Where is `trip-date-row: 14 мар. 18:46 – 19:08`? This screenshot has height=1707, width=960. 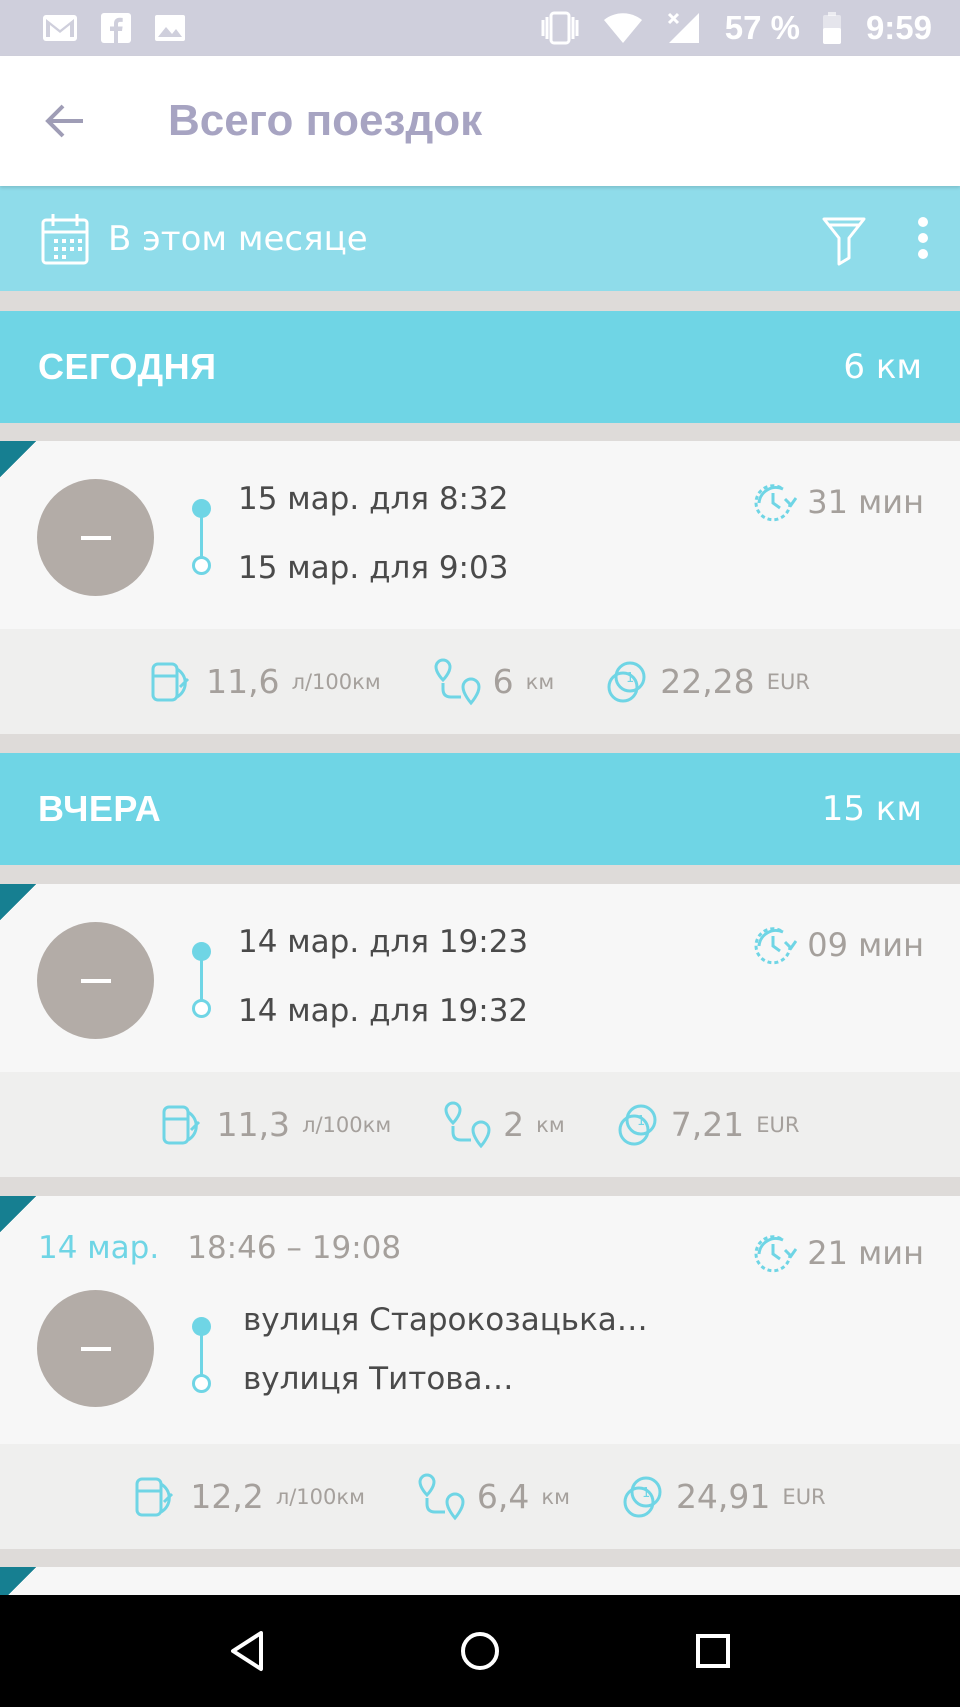 trip-date-row: 14 мар. 18:46 – 19:08 is located at coordinates (219, 1248).